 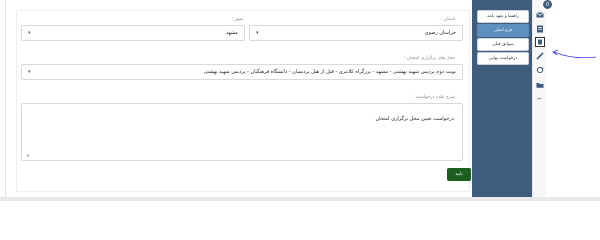 What do you see at coordinates (447, 19) in the screenshot?
I see `province-label: استان :` at bounding box center [447, 19].